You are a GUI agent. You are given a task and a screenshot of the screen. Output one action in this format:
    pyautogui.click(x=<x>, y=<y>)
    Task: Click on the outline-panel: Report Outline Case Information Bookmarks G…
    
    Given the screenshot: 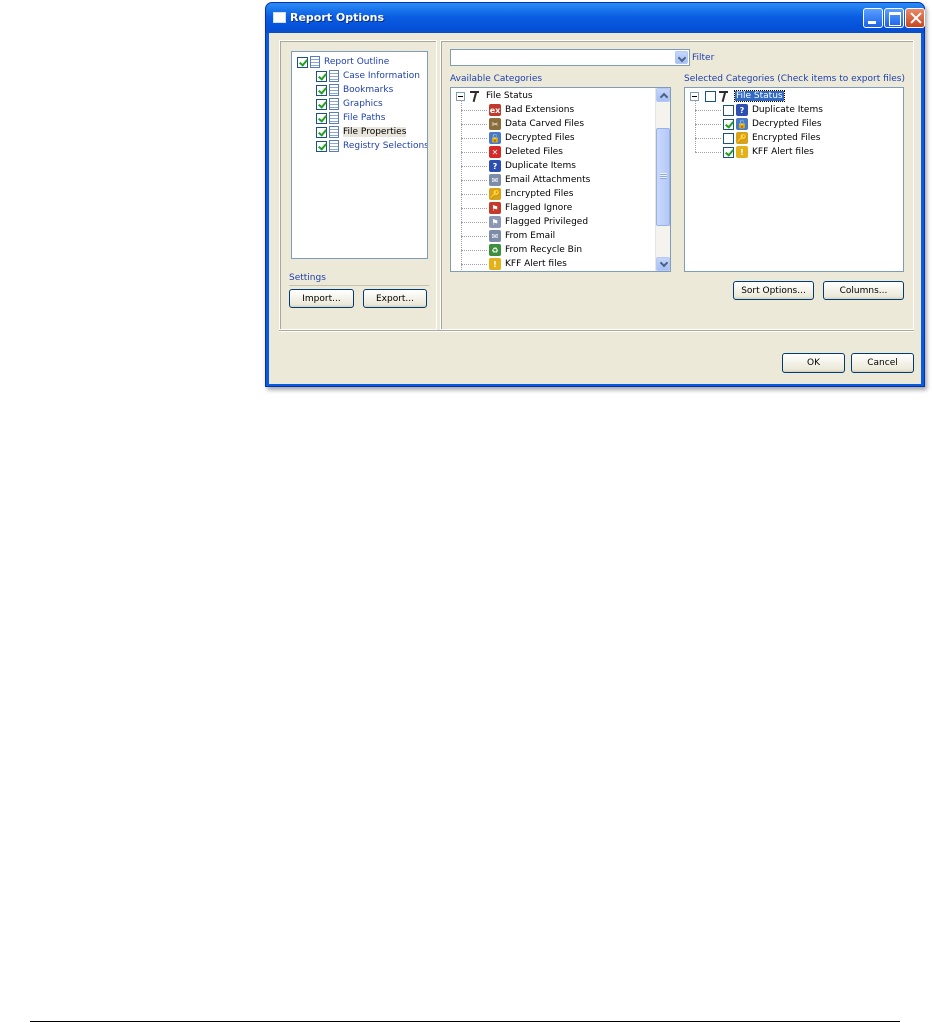 What is the action you would take?
    pyautogui.click(x=358, y=185)
    